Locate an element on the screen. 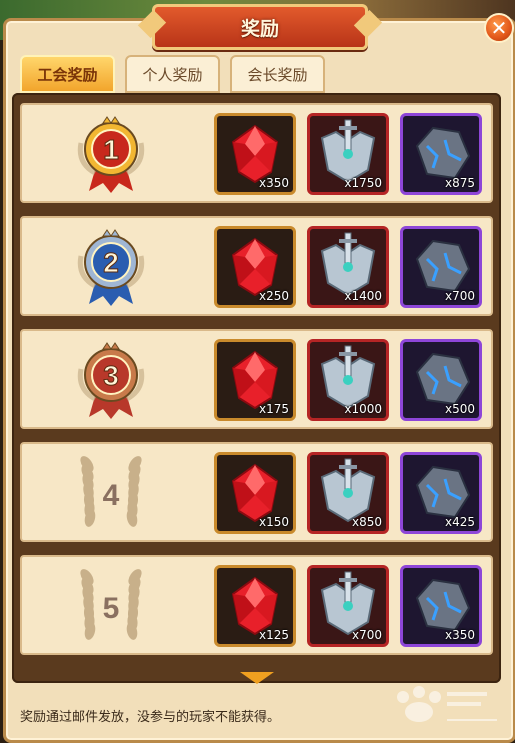  item-quantity: x850 is located at coordinates (366, 522).